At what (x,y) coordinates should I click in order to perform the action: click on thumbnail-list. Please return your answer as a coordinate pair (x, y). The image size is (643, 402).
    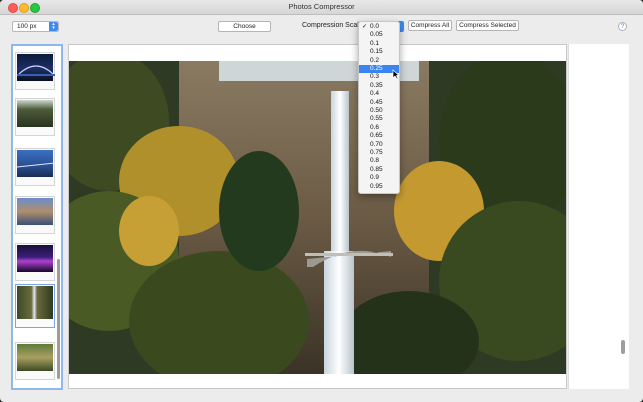
    Looking at the image, I should click on (37, 217).